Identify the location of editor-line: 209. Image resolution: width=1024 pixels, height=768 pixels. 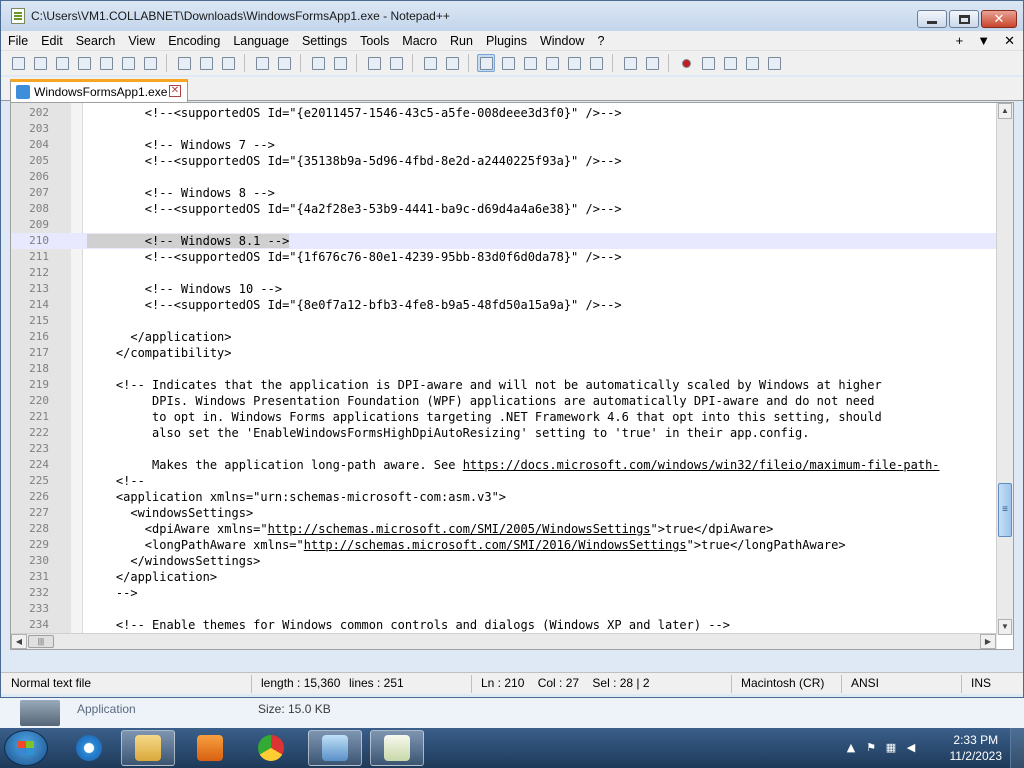
(504, 225).